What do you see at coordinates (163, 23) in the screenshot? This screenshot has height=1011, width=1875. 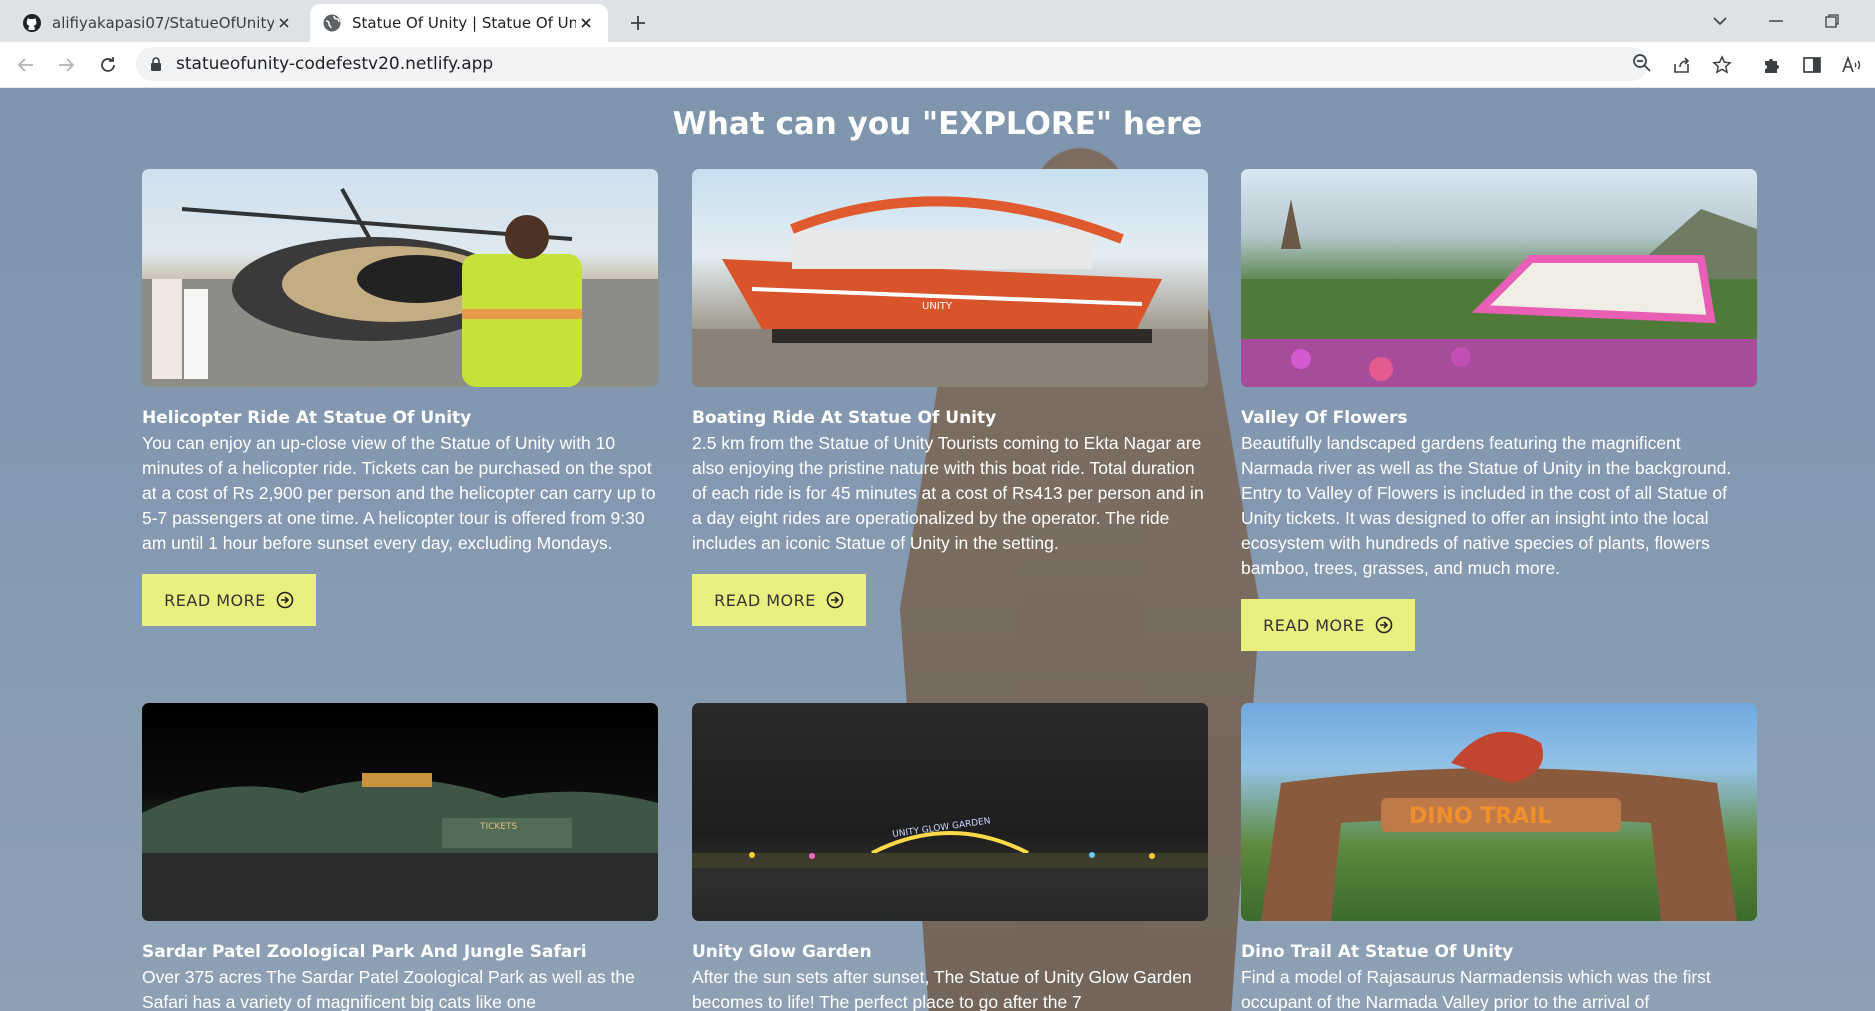 I see `tab-title: alifiyakapasi07/StatueOfUnity_Co` at bounding box center [163, 23].